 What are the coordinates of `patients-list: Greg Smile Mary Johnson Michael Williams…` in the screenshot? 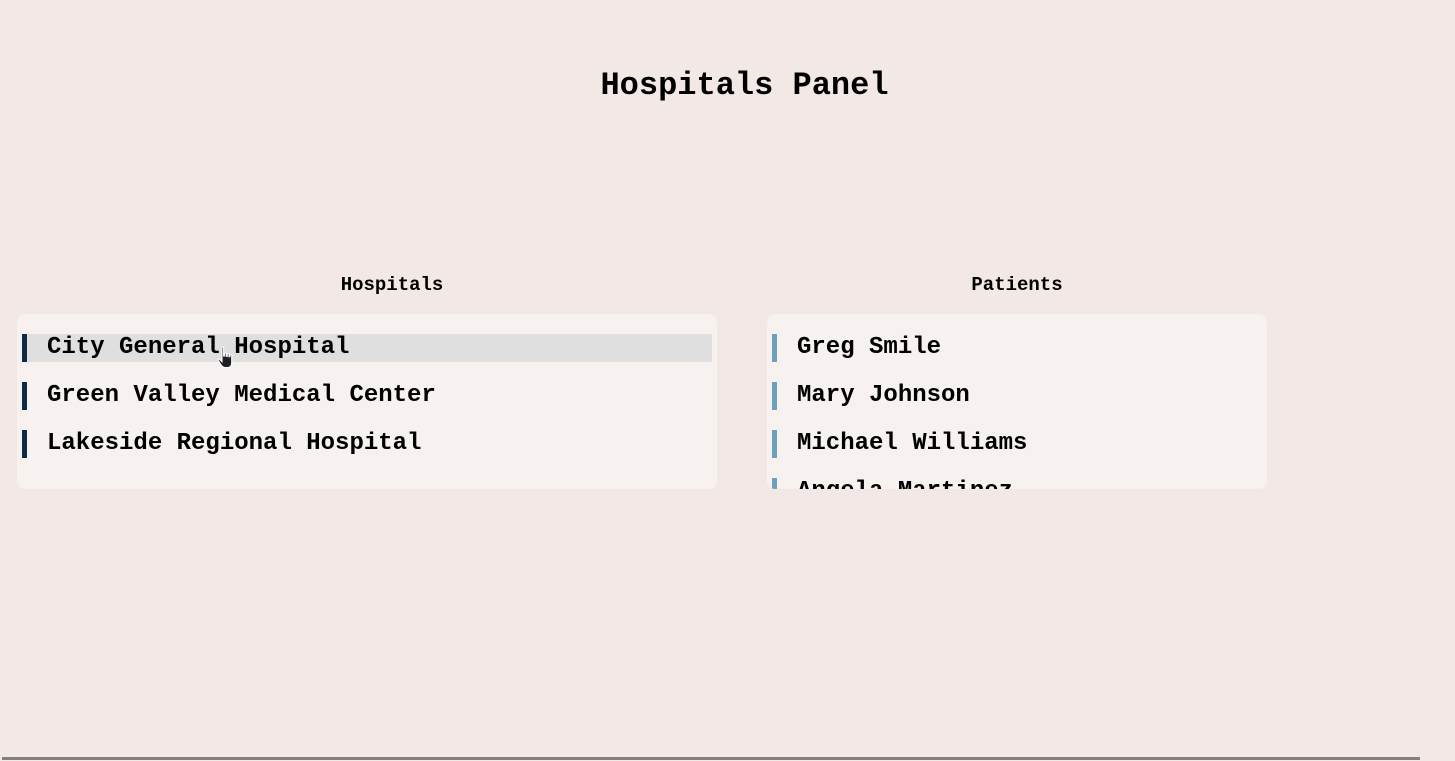 It's located at (1017, 401).